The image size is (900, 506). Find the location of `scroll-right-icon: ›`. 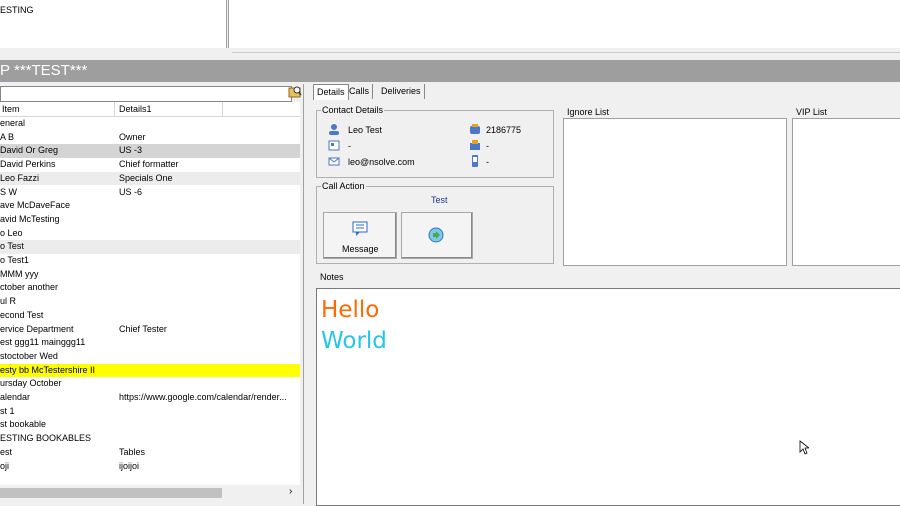

scroll-right-icon: › is located at coordinates (290, 491).